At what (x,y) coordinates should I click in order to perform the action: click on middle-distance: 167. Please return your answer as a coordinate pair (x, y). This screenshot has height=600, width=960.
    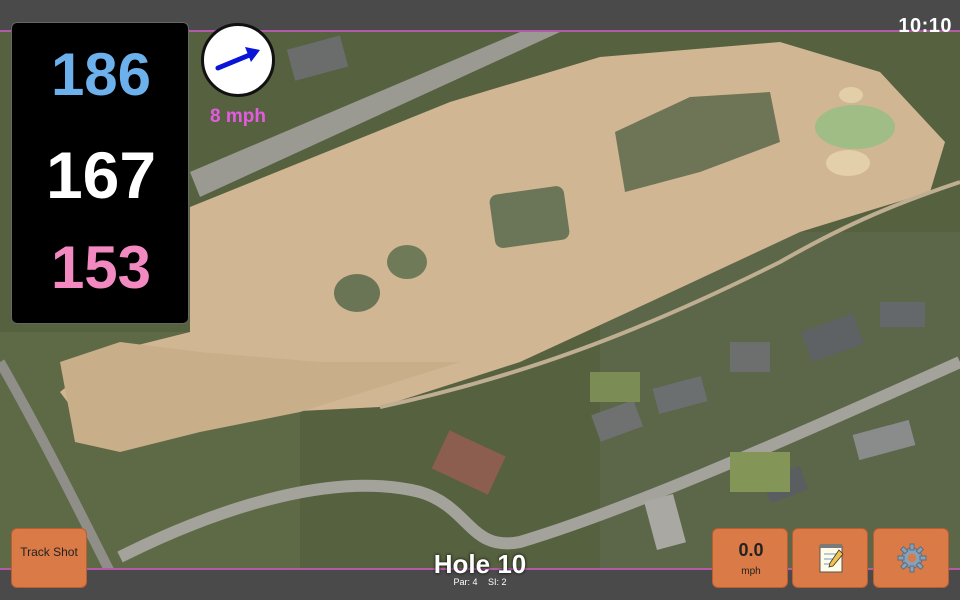
    Looking at the image, I should click on (101, 175).